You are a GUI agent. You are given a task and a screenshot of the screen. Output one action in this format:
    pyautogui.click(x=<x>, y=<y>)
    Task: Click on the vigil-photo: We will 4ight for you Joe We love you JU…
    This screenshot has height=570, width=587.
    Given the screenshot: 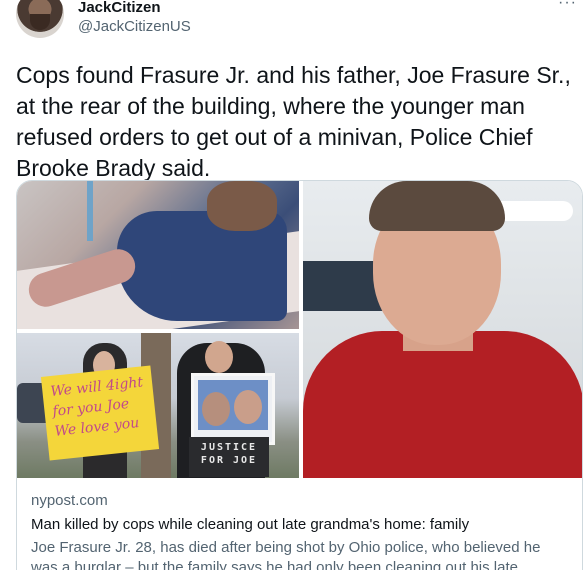 What is the action you would take?
    pyautogui.click(x=158, y=405)
    